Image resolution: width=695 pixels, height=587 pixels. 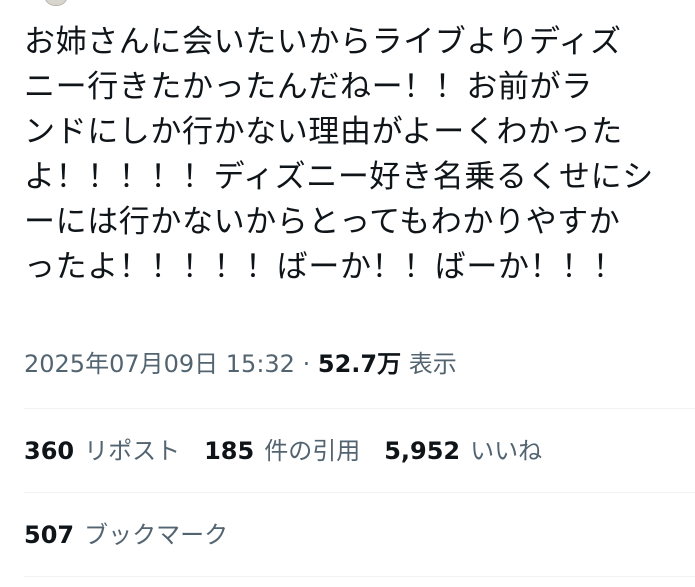 What do you see at coordinates (339, 177) in the screenshot?
I see `tweet-text-line: よ！！！！！ディズニー好き名乗るくせにシ` at bounding box center [339, 177].